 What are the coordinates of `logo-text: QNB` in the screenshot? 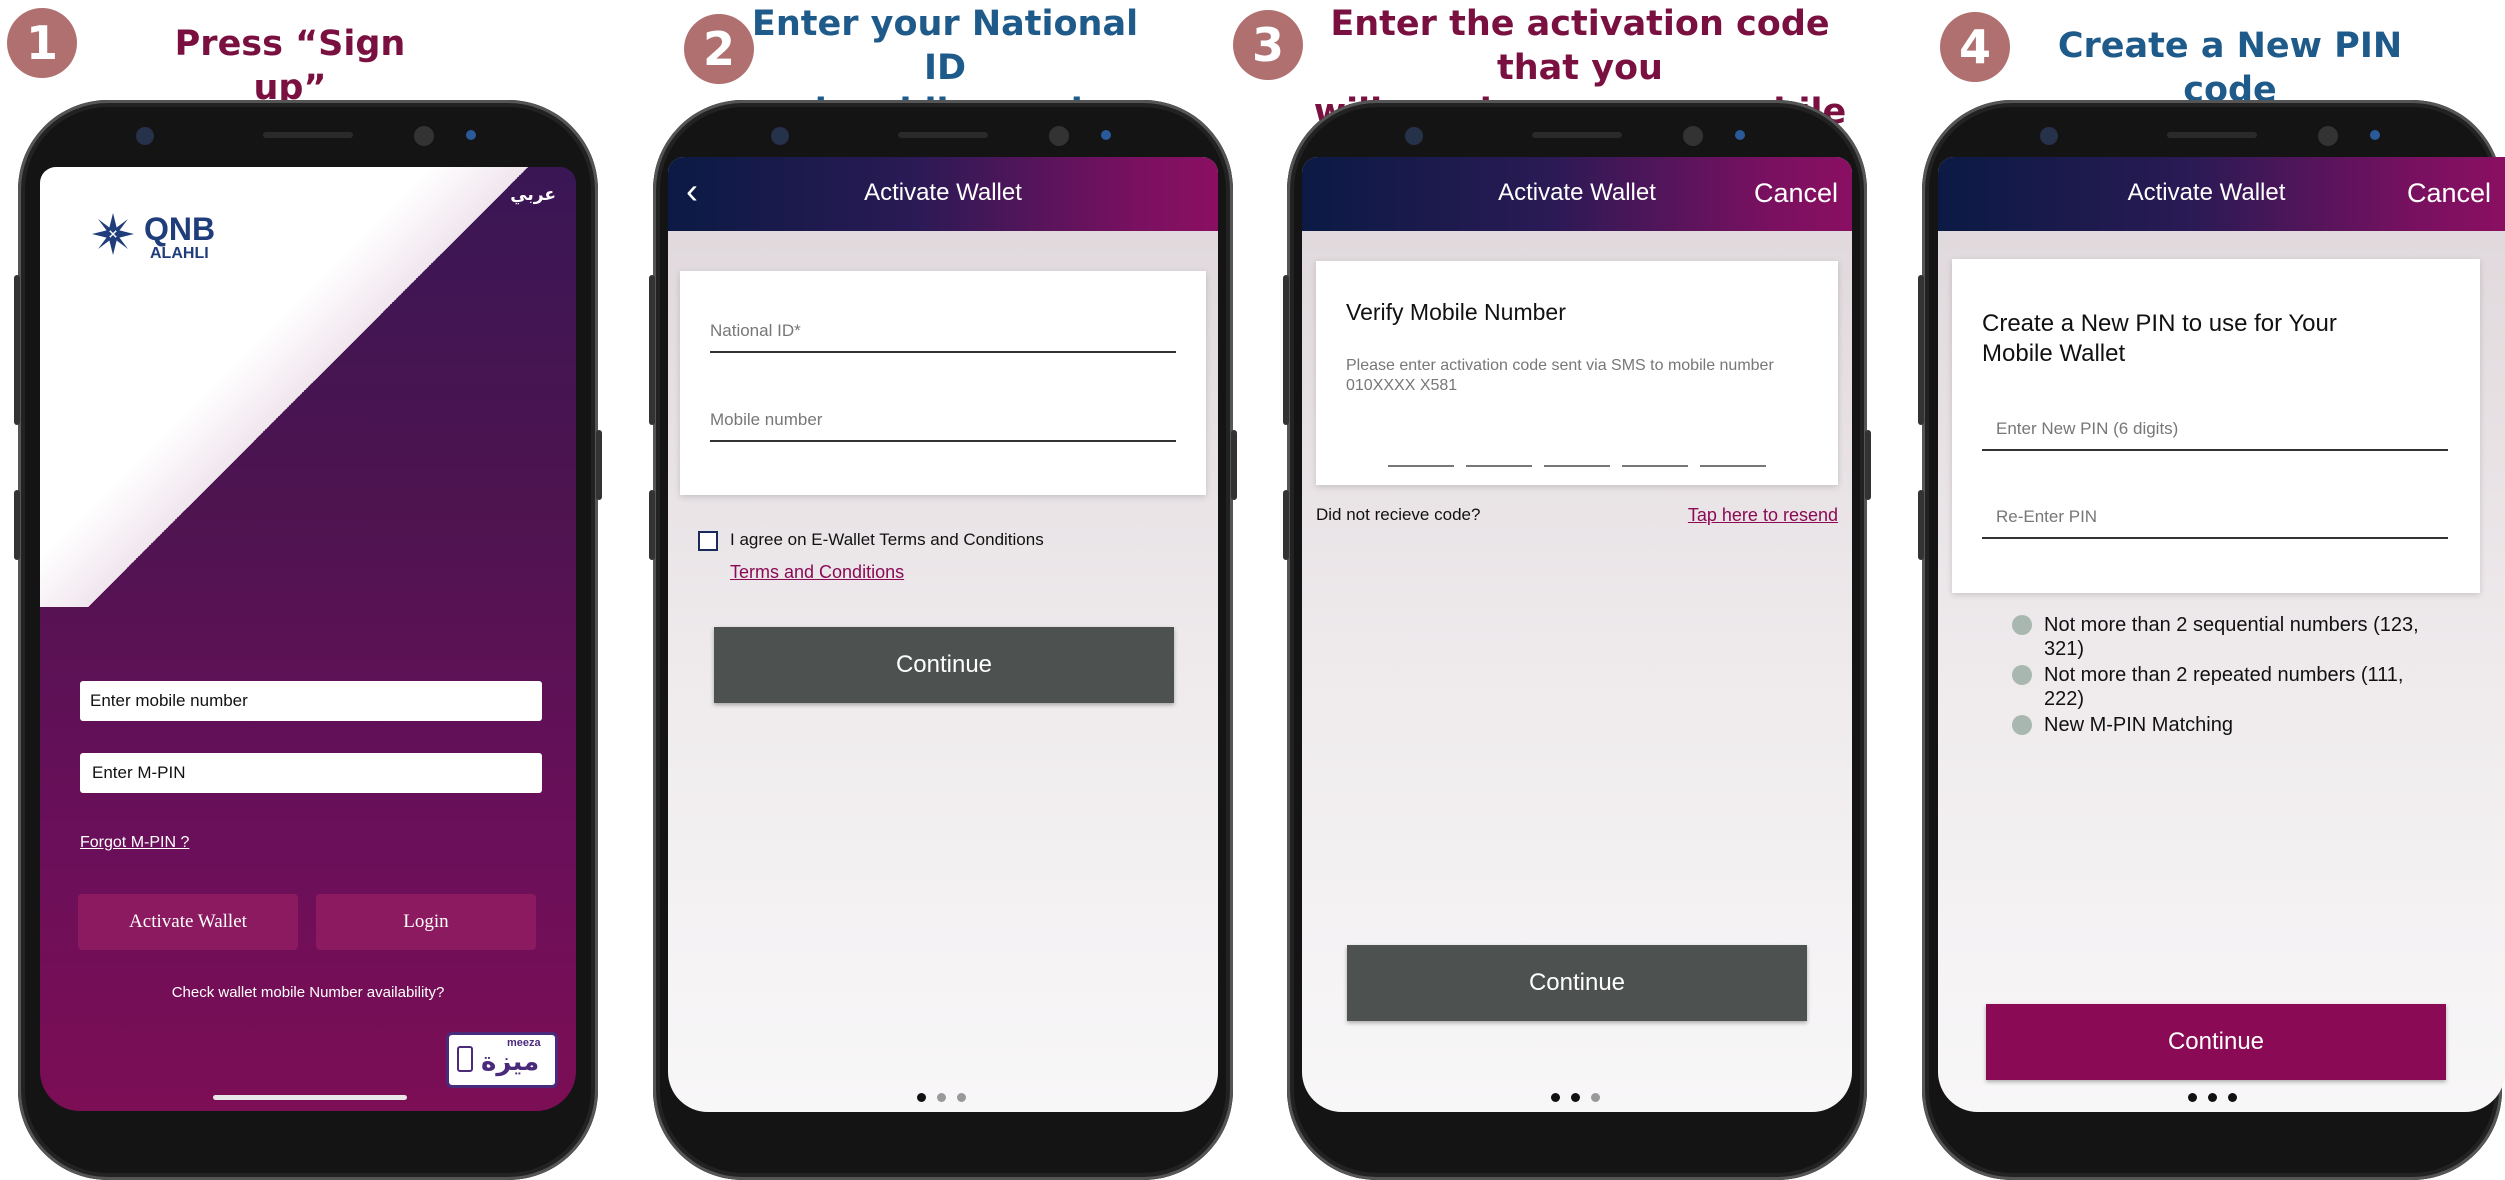 It's located at (180, 229).